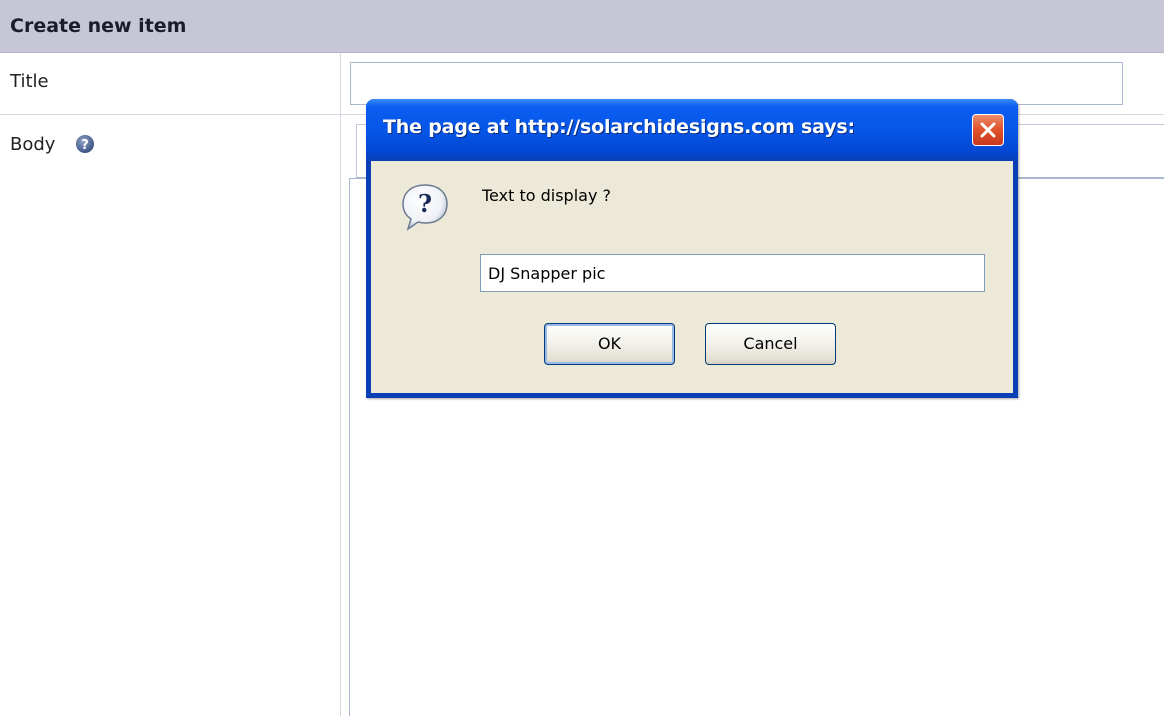 This screenshot has width=1164, height=716. I want to click on cancel-button: Cancel, so click(770, 344).